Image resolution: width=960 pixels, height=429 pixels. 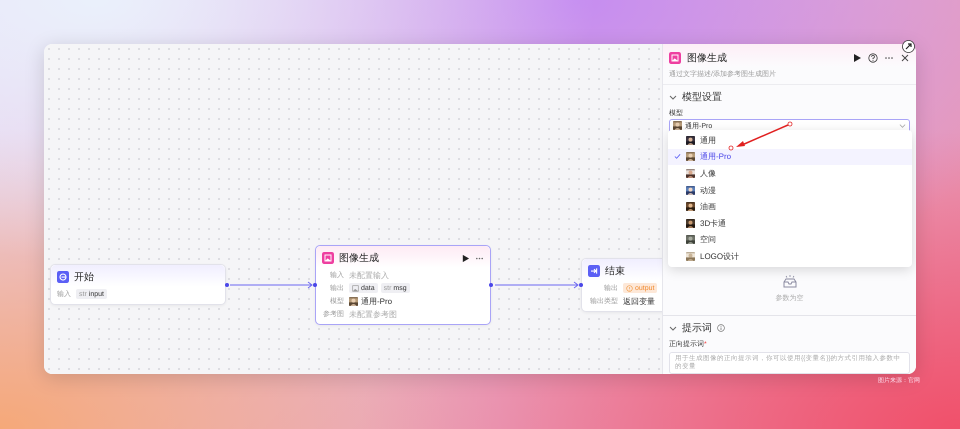 What do you see at coordinates (721, 328) in the screenshot?
I see `info-icon` at bounding box center [721, 328].